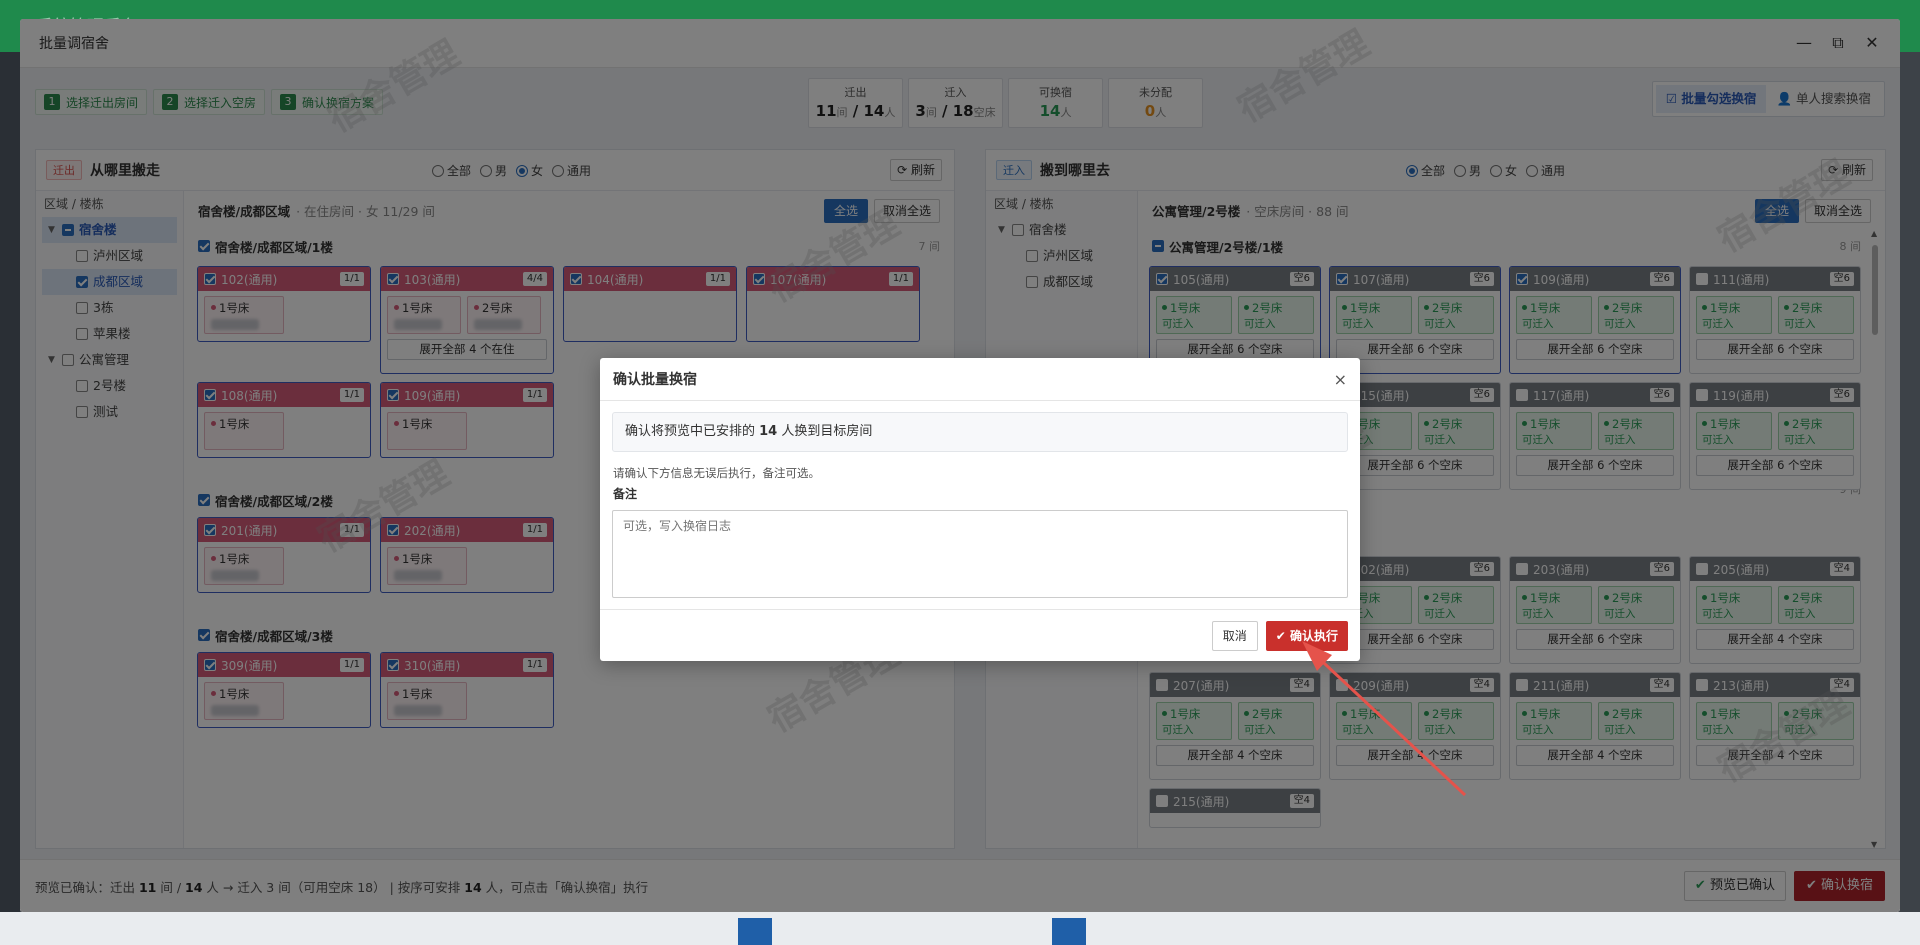  What do you see at coordinates (980, 432) in the screenshot?
I see `dialog-info: 确认将预览中已安排的 14 人换到目标房间` at bounding box center [980, 432].